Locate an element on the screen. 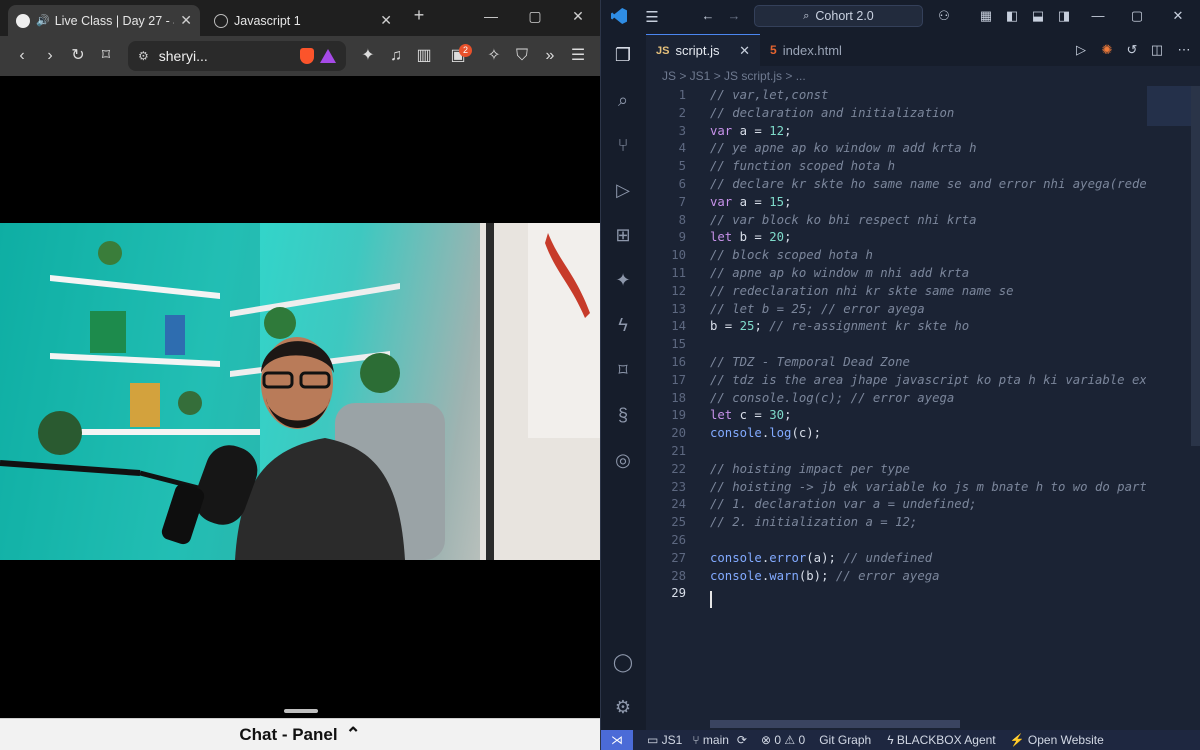 This screenshot has height=750, width=1200. code-line: 13 // let b = 25; // error ayega is located at coordinates (896, 309).